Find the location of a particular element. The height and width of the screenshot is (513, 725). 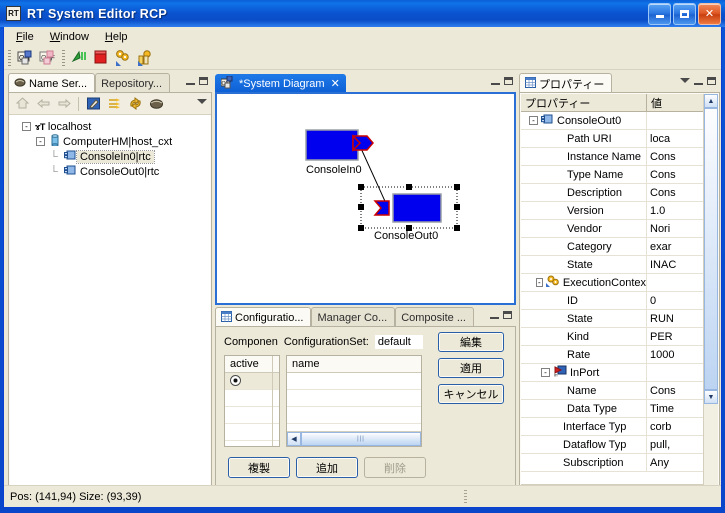

active-radio is located at coordinates (235, 382).